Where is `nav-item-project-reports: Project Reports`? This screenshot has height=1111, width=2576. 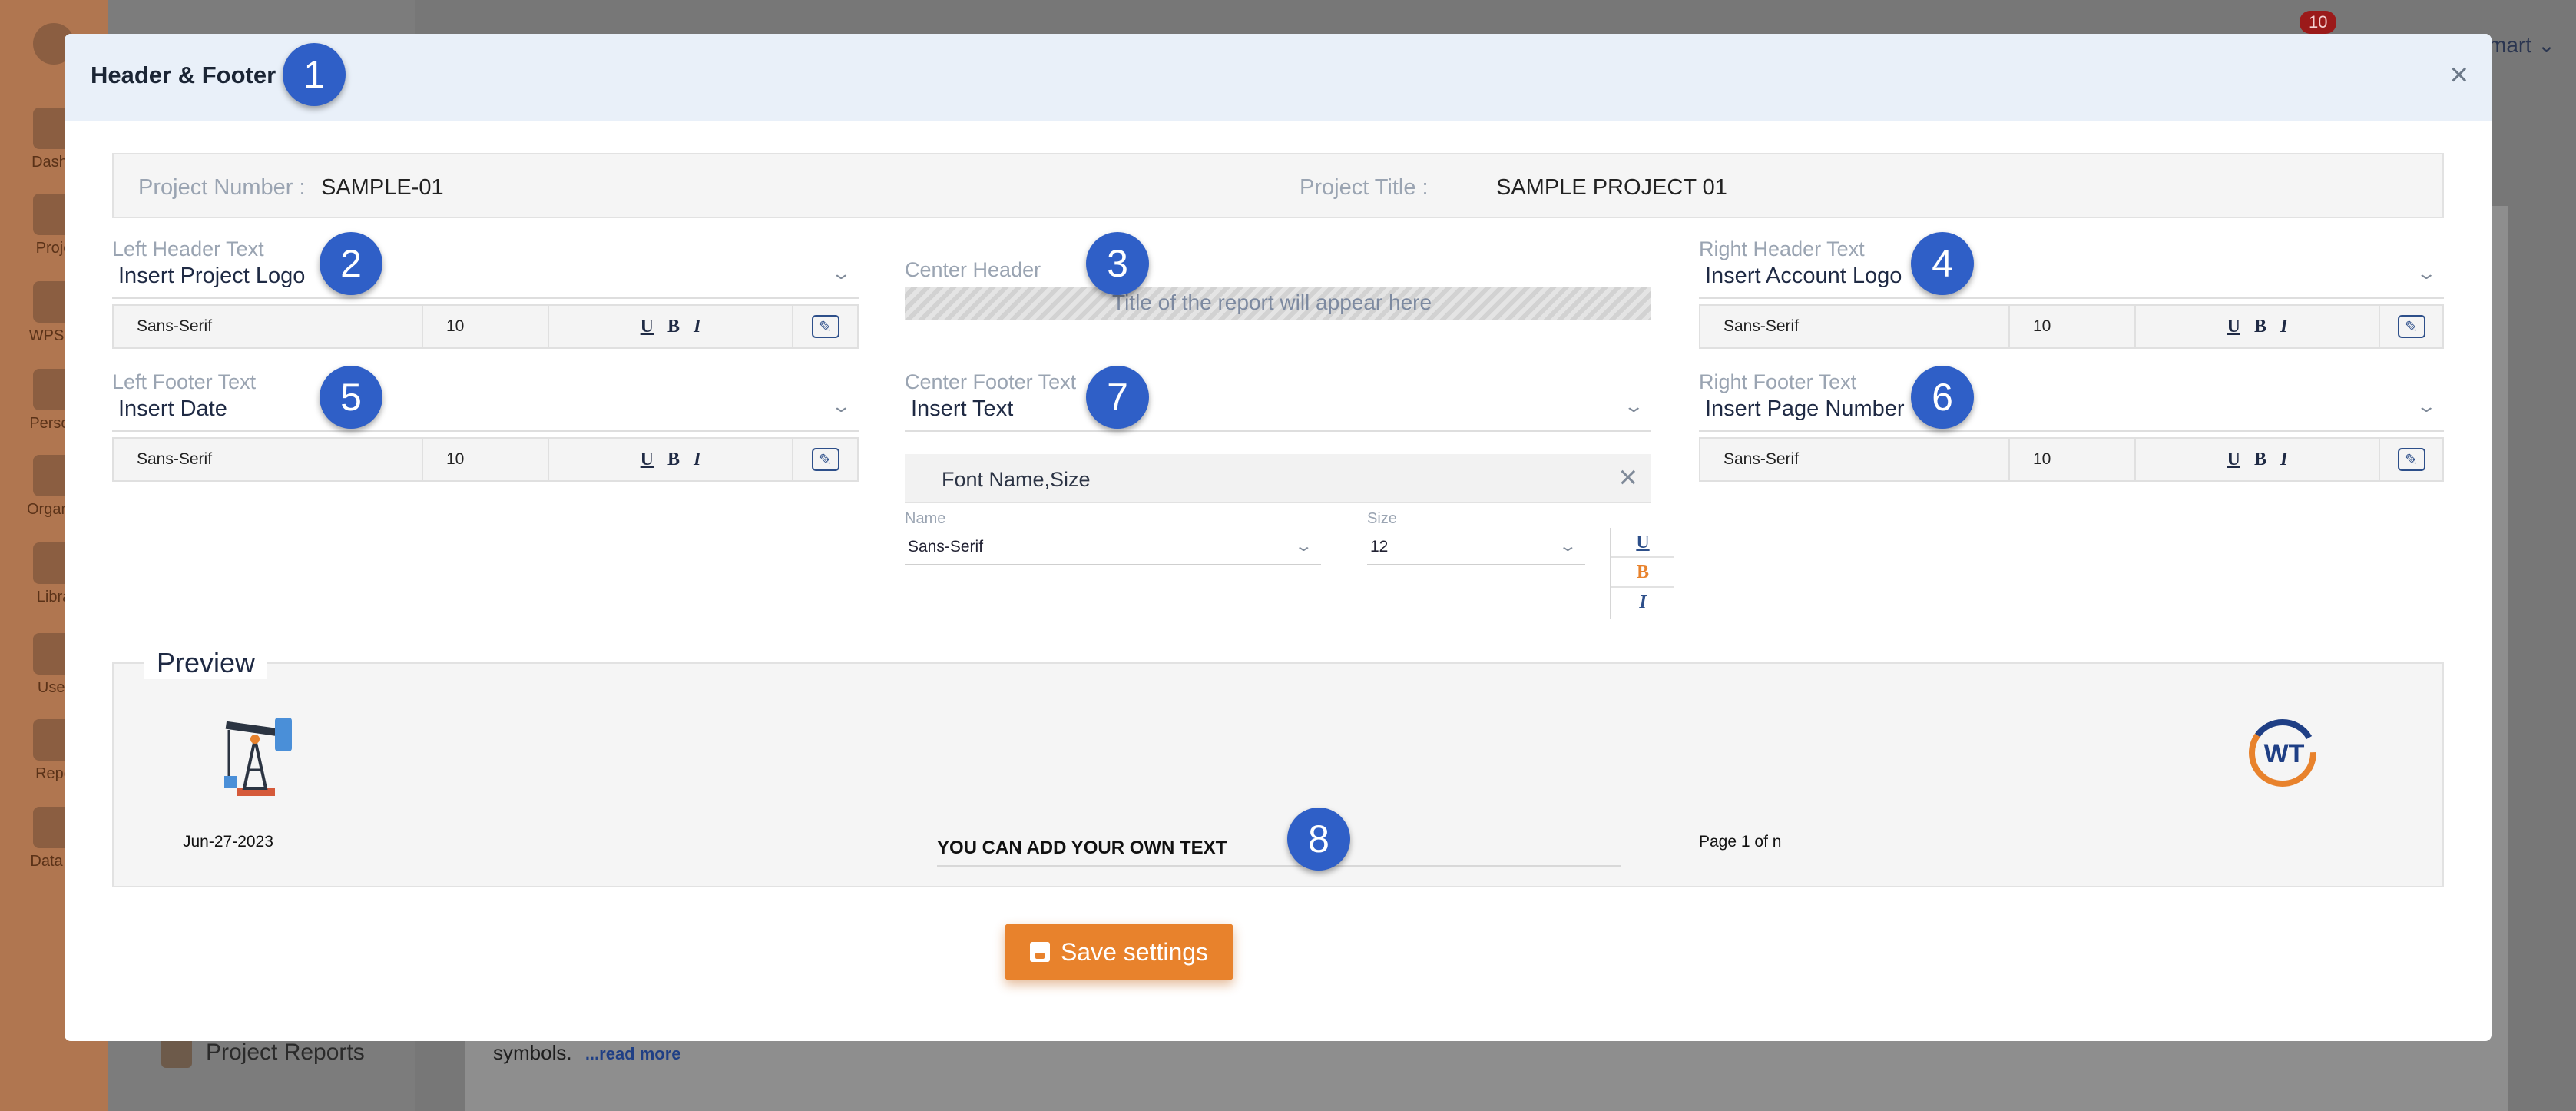
nav-item-project-reports: Project Reports is located at coordinates (263, 1053).